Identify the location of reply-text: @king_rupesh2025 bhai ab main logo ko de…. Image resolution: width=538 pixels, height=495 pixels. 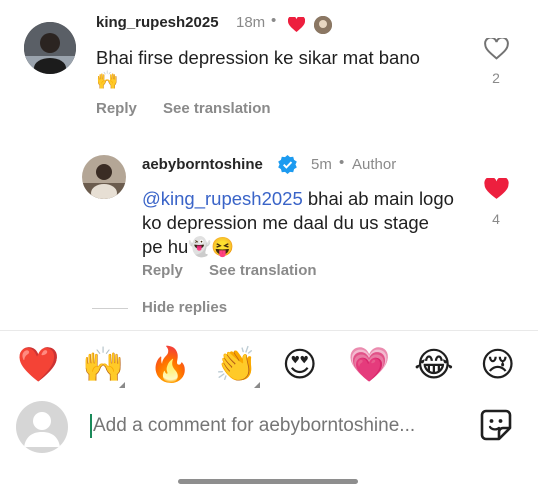
(298, 223).